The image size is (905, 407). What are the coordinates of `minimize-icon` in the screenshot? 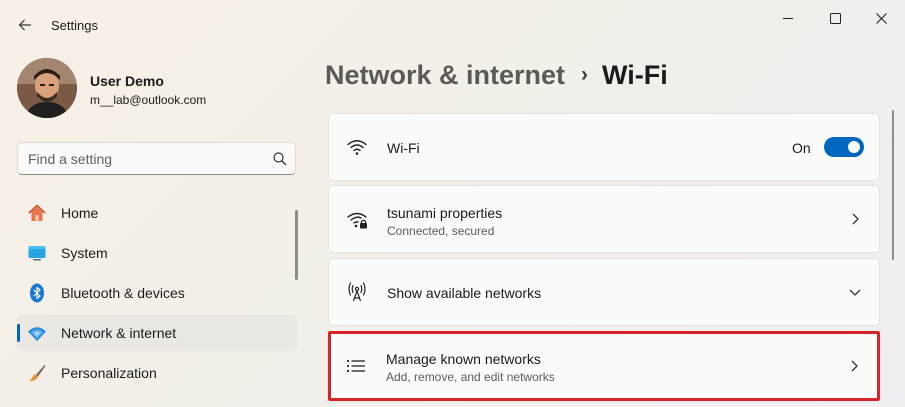 It's located at (788, 18).